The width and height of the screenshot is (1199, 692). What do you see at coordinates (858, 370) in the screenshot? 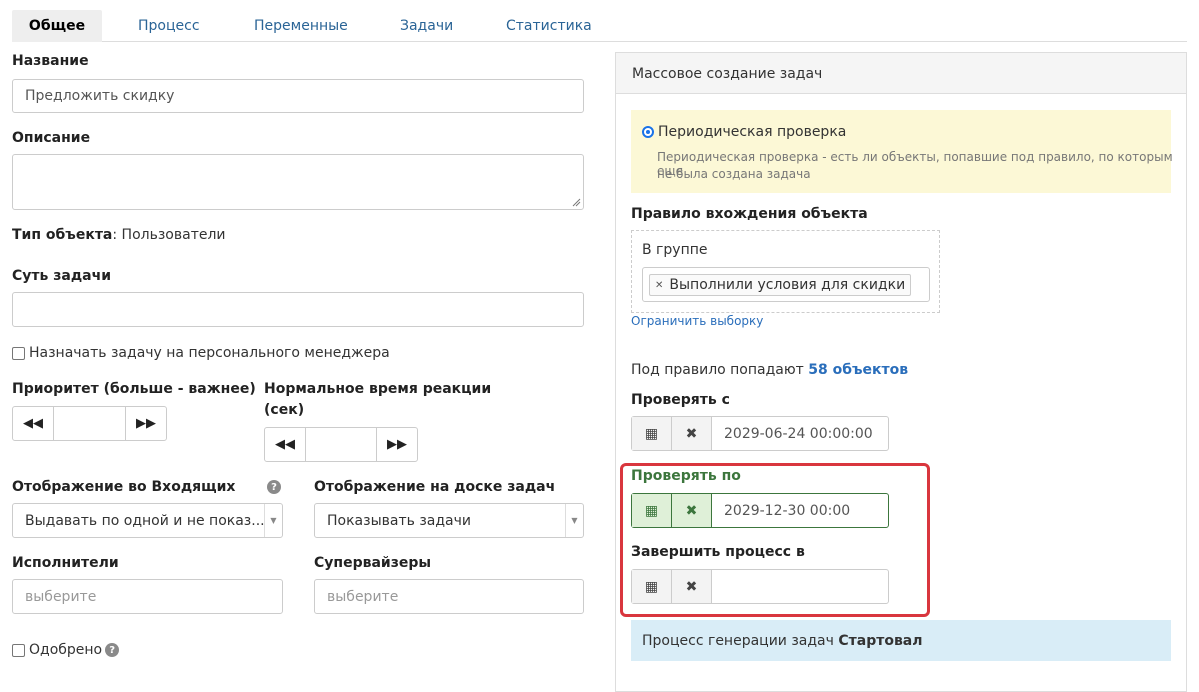
I see `match-count: 58 объектов` at bounding box center [858, 370].